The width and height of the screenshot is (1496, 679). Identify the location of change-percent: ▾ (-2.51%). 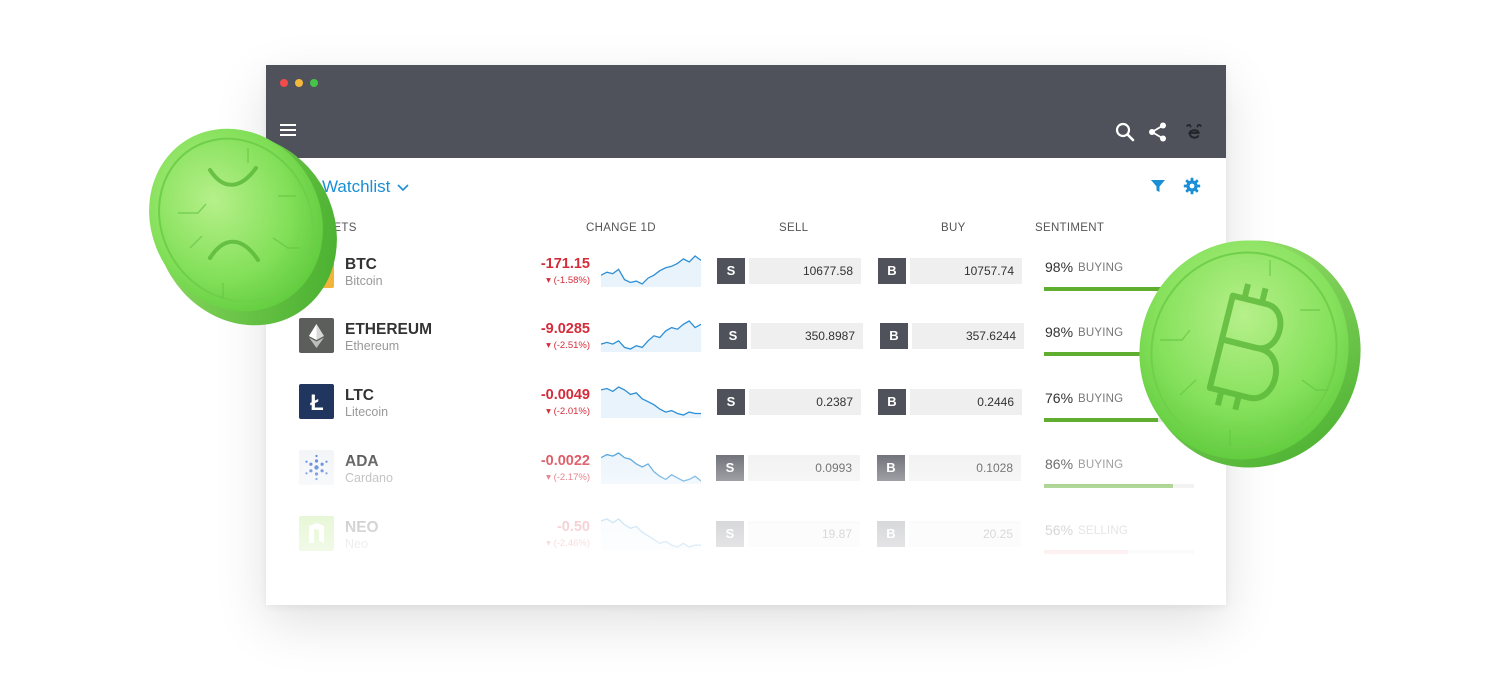
(568, 345).